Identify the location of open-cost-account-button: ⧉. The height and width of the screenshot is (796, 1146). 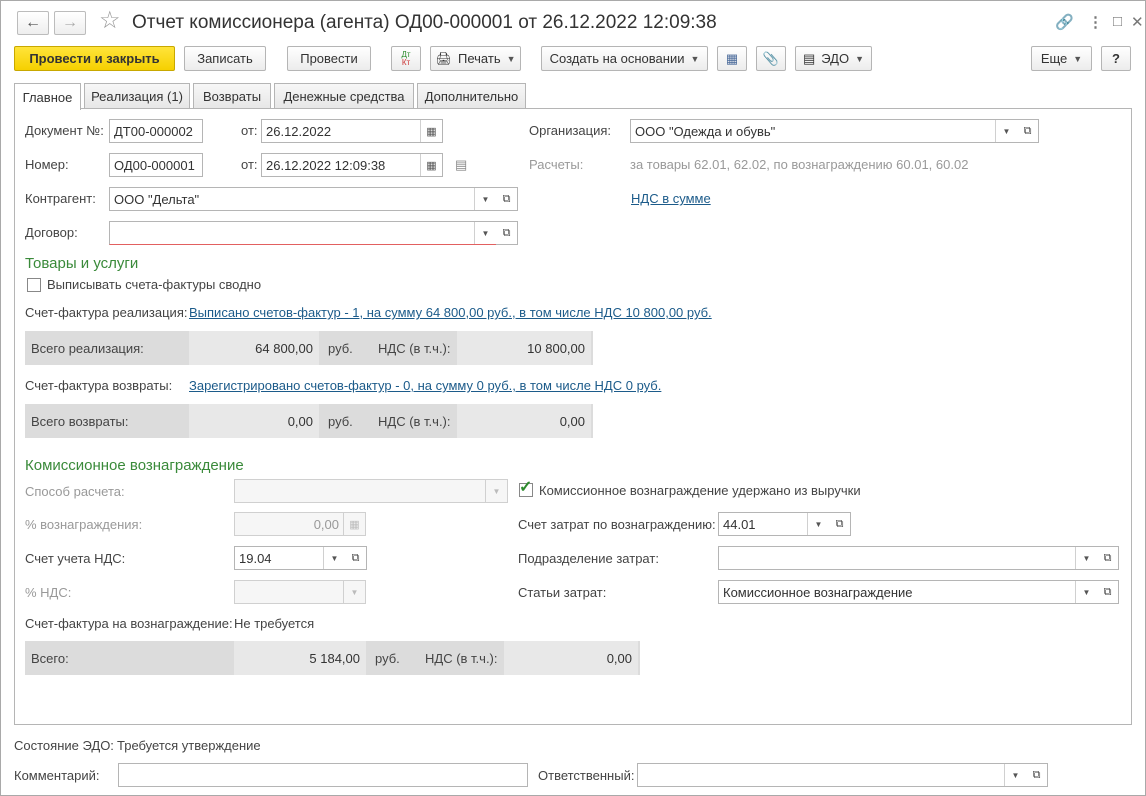
(840, 524).